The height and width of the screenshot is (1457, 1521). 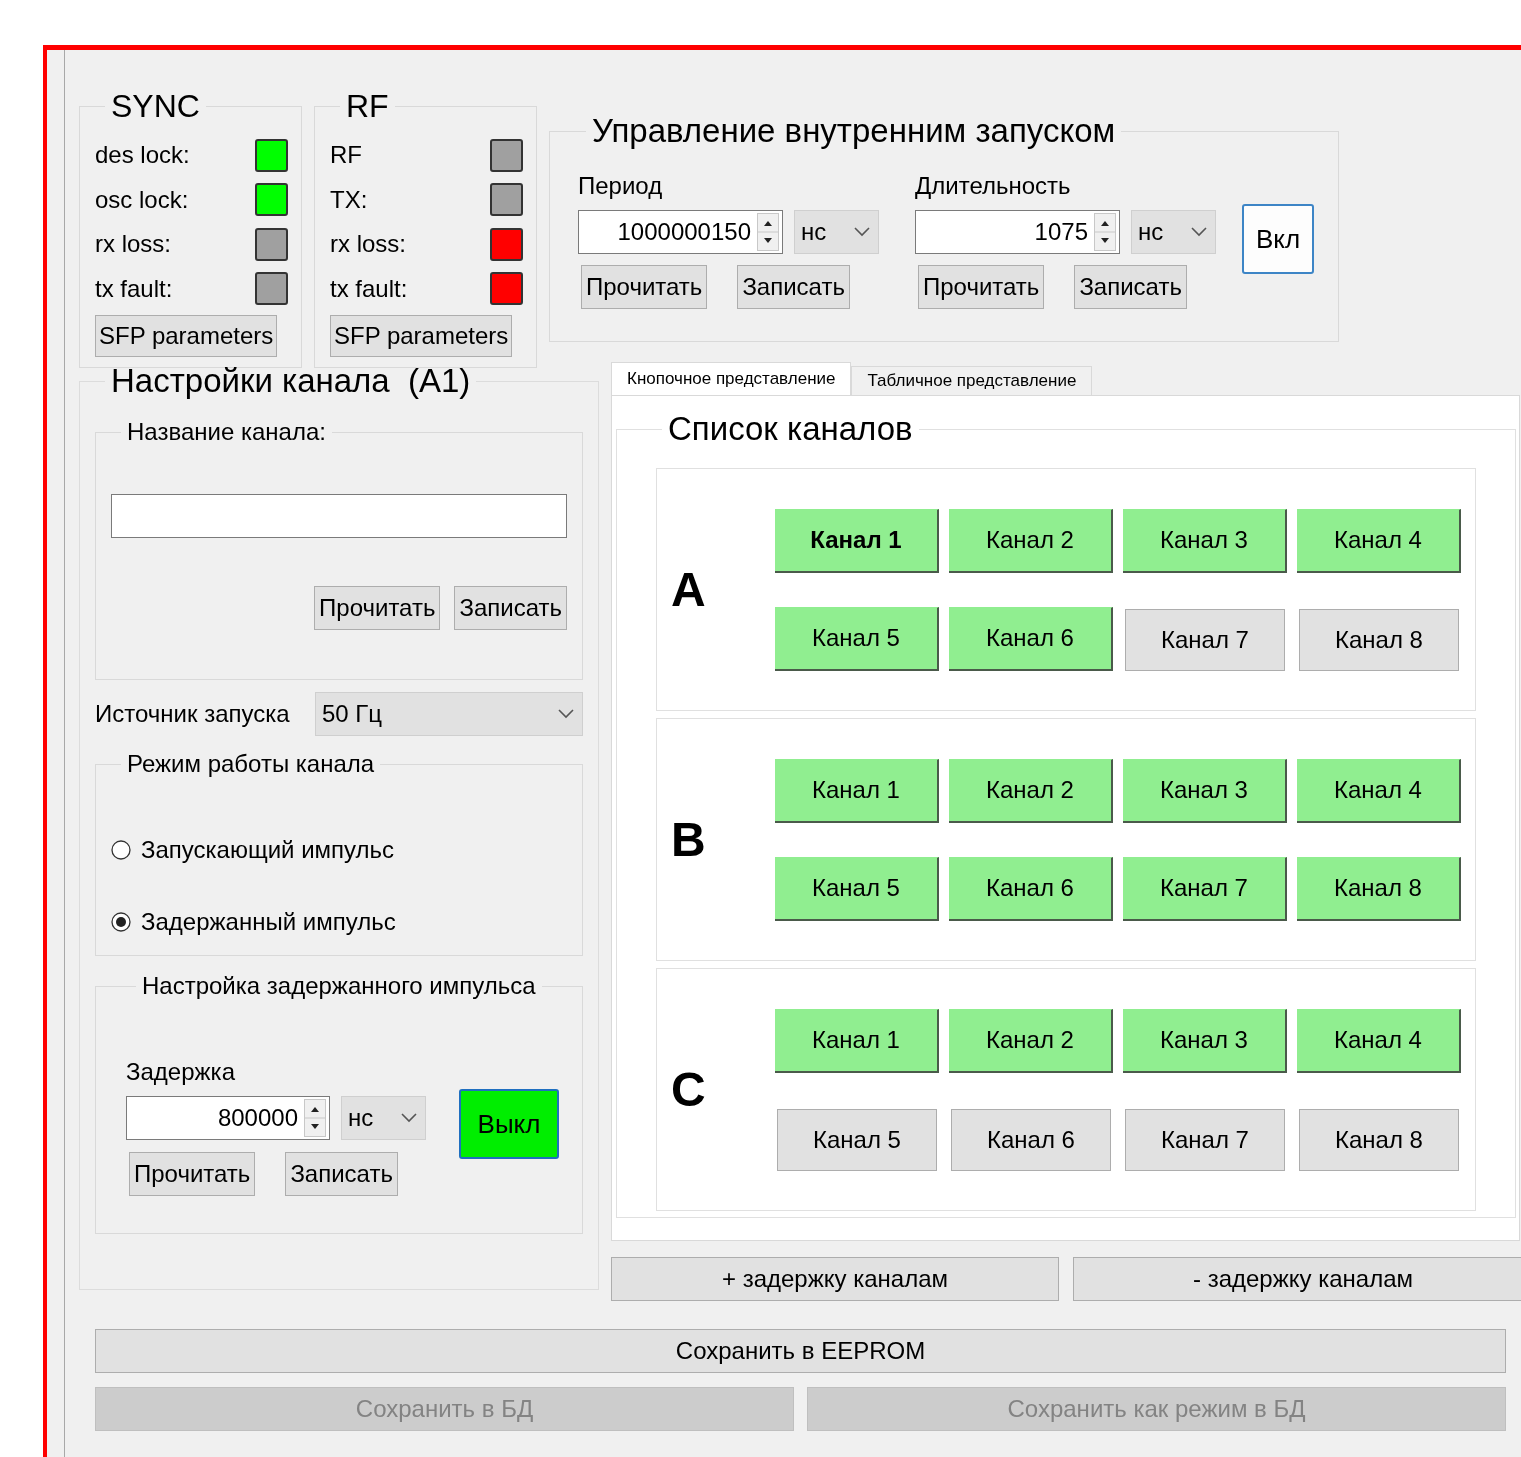 I want to click on status-label: des lock:, so click(x=142, y=155).